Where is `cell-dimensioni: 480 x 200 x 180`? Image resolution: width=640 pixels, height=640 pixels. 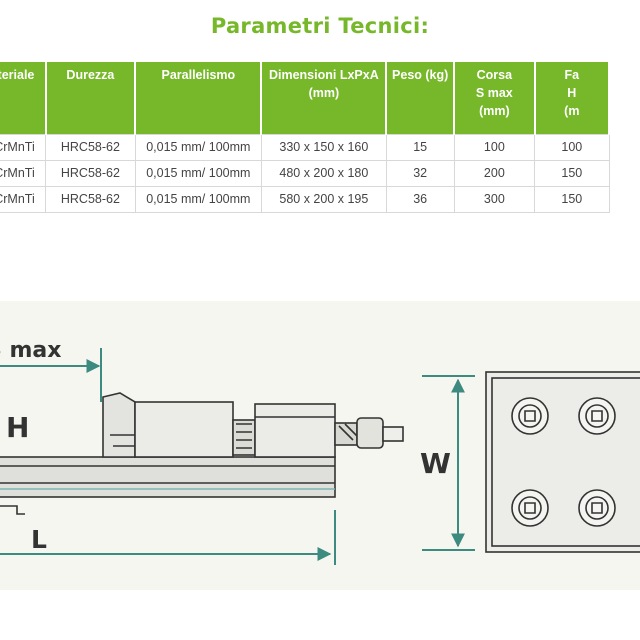
cell-dimensioni: 480 x 200 x 180 is located at coordinates (324, 173).